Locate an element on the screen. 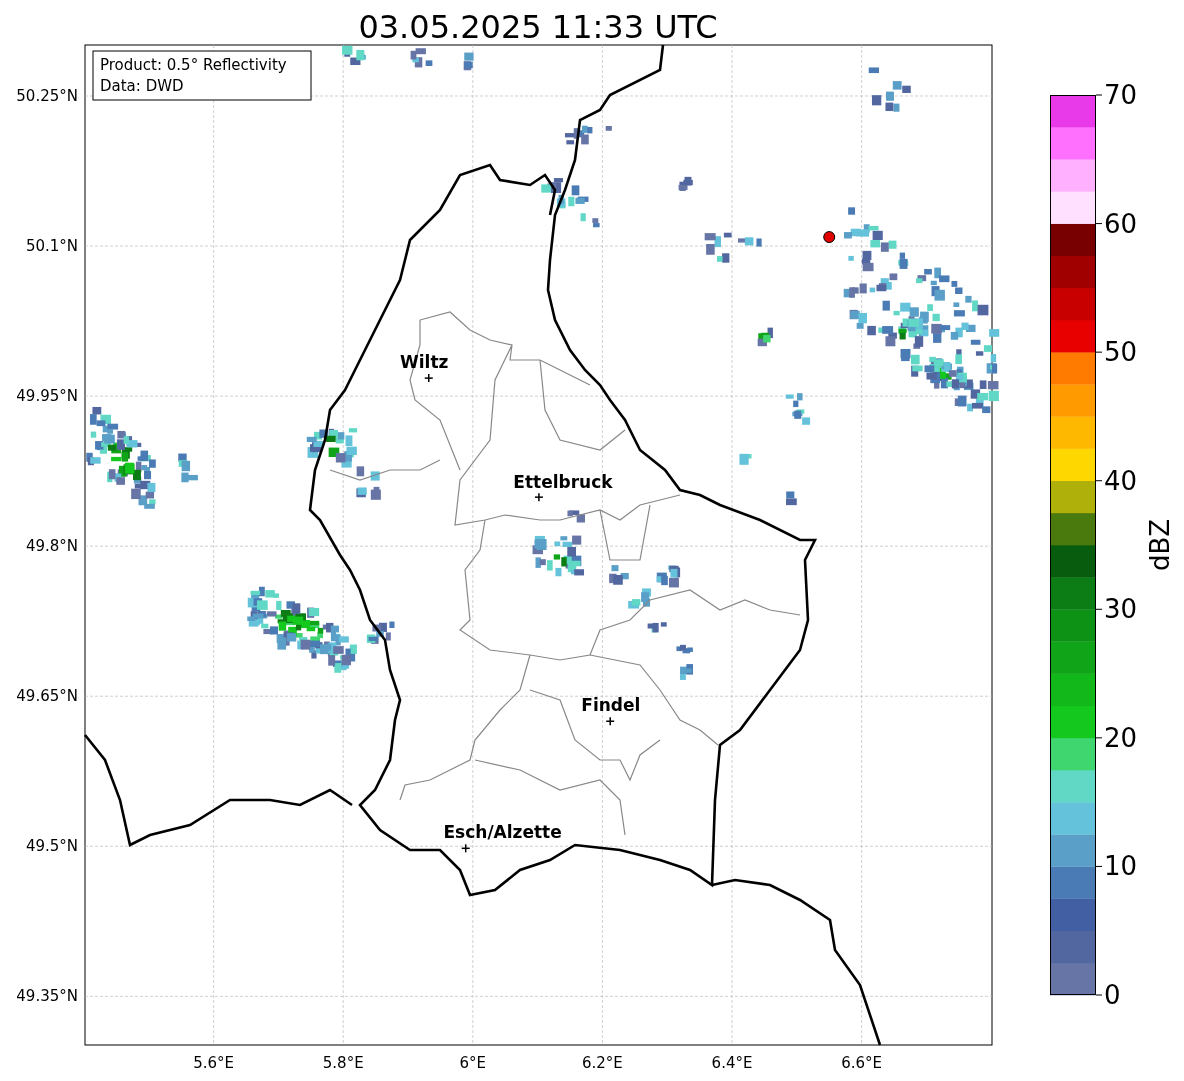 This screenshot has height=1081, width=1184. axis-tick-label: 6.4°E is located at coordinates (732, 1063).